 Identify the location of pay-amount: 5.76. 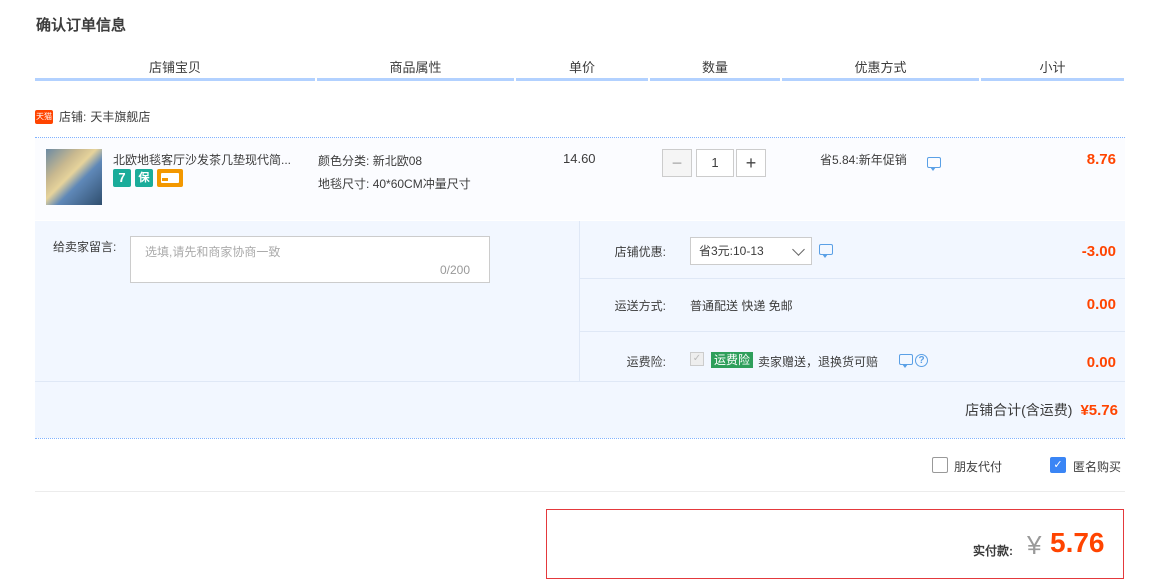
(1077, 542).